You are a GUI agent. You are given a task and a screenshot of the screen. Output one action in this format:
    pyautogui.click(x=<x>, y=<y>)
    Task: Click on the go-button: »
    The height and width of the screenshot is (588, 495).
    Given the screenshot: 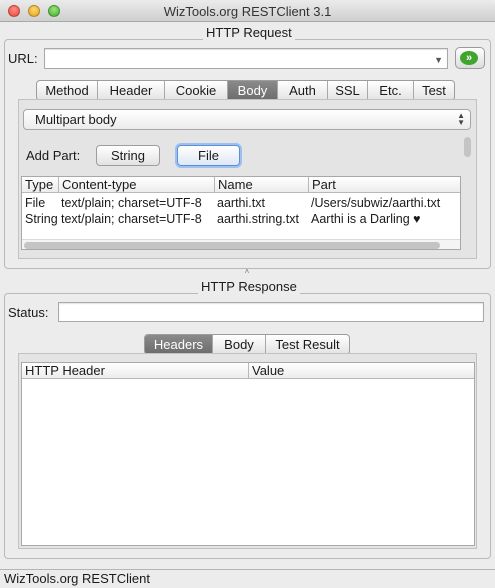 What is the action you would take?
    pyautogui.click(x=470, y=58)
    